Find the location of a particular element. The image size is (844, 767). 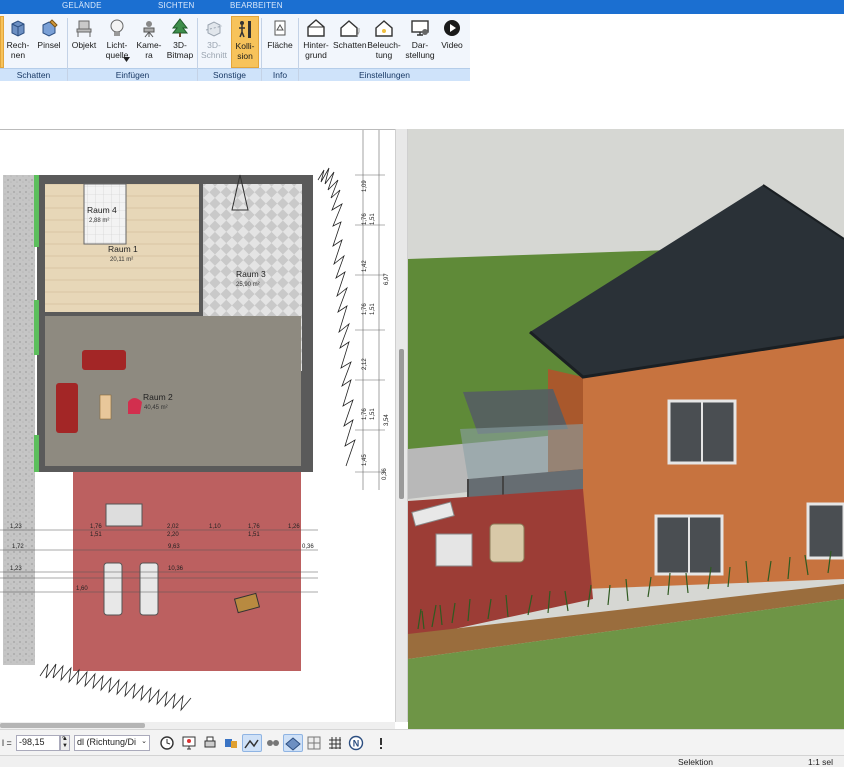

hintergrund-button: Hinter- grund is located at coordinates (316, 42).